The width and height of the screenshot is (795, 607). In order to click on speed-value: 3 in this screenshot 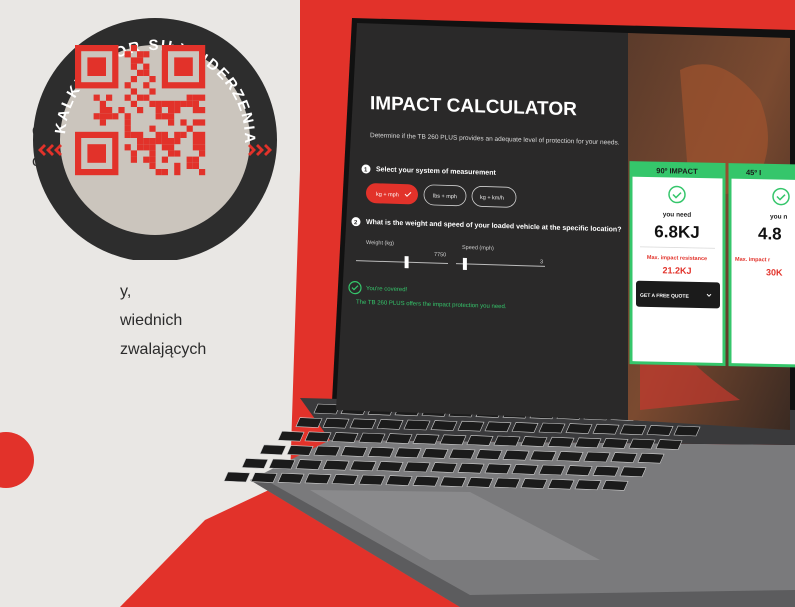, I will do `click(541, 262)`.